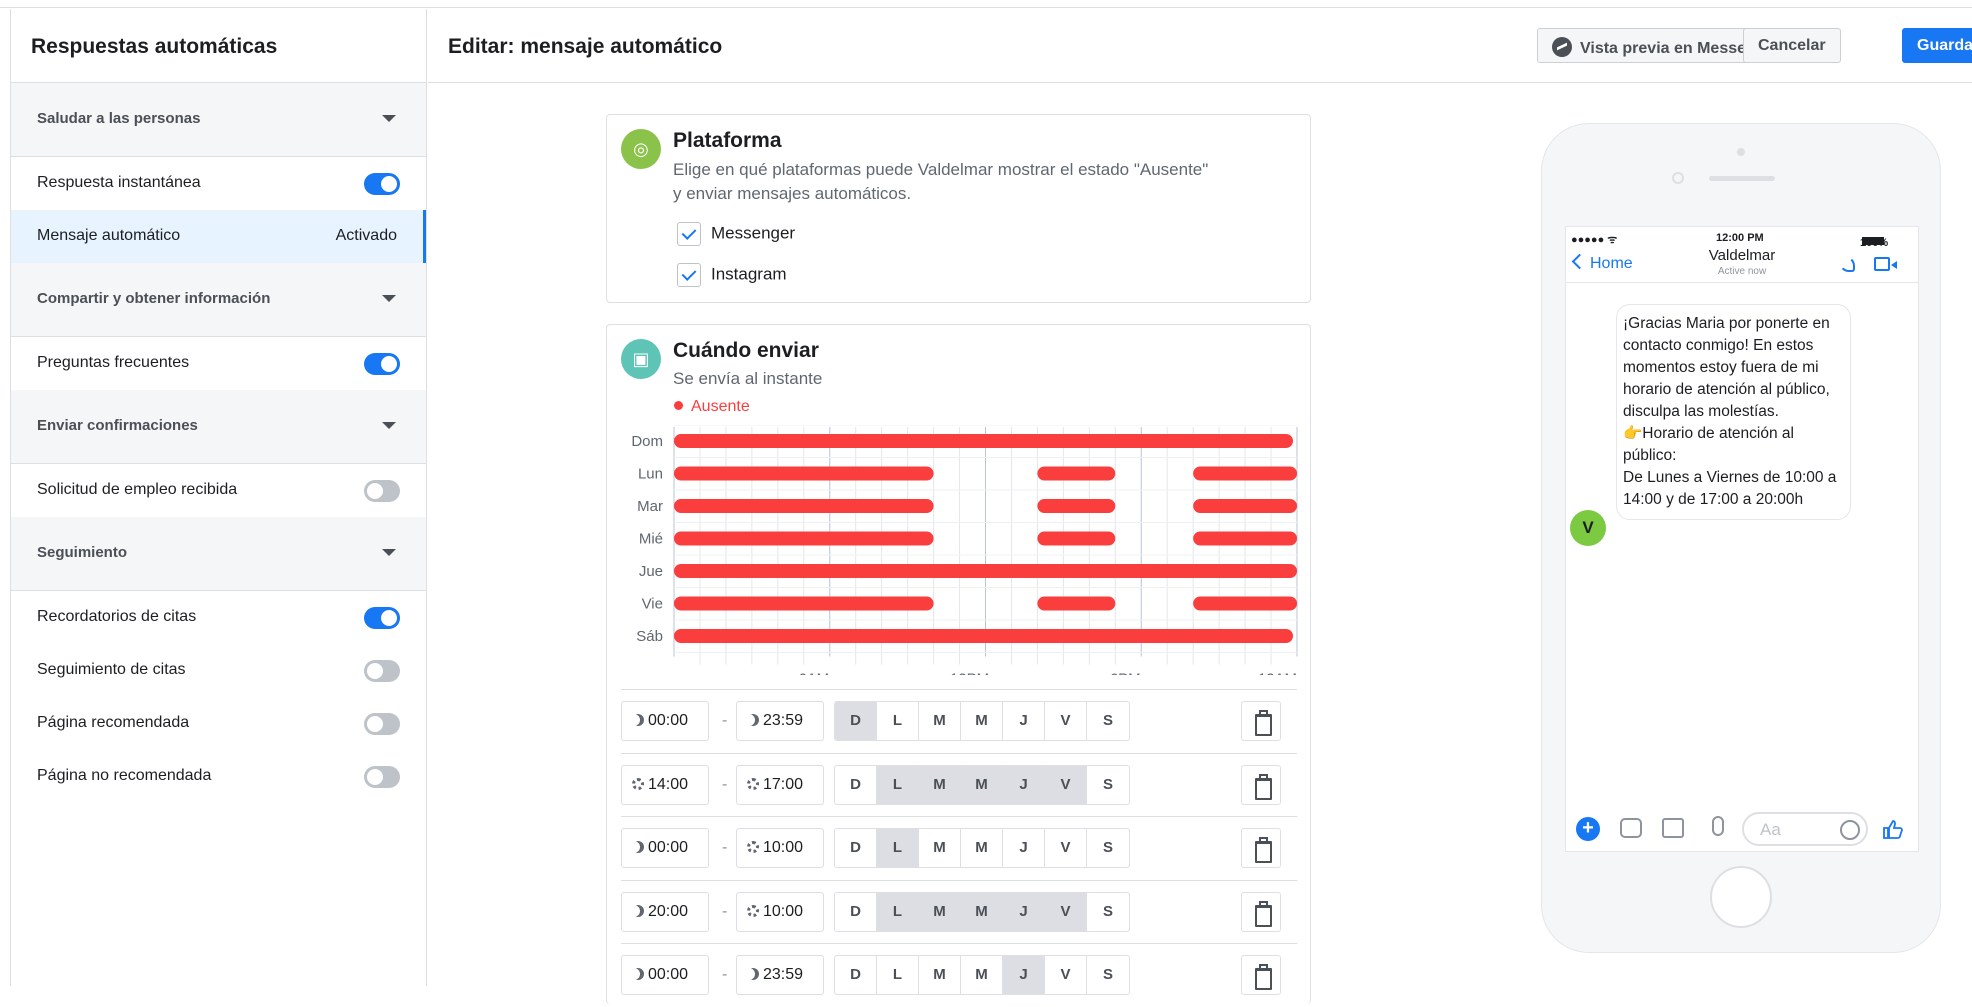  I want to click on section-confirmaciones: Enviar confirmaciones, so click(218, 427).